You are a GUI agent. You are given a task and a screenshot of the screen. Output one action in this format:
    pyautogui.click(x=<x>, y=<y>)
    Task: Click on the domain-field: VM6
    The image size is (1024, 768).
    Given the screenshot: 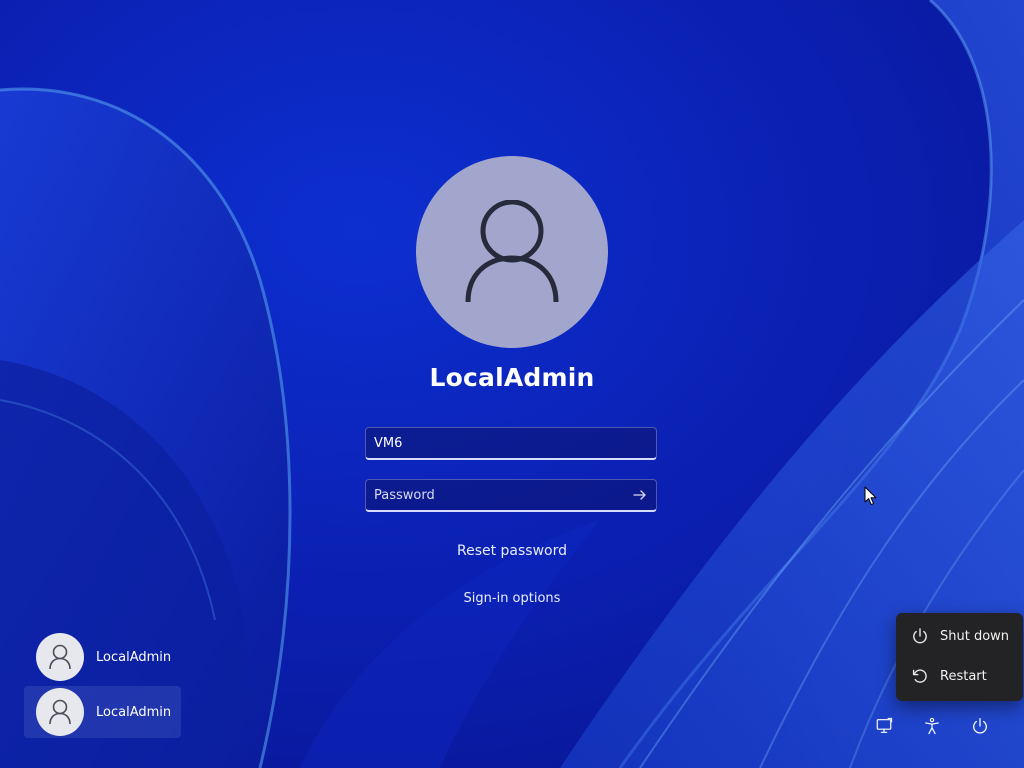 What is the action you would take?
    pyautogui.click(x=511, y=443)
    